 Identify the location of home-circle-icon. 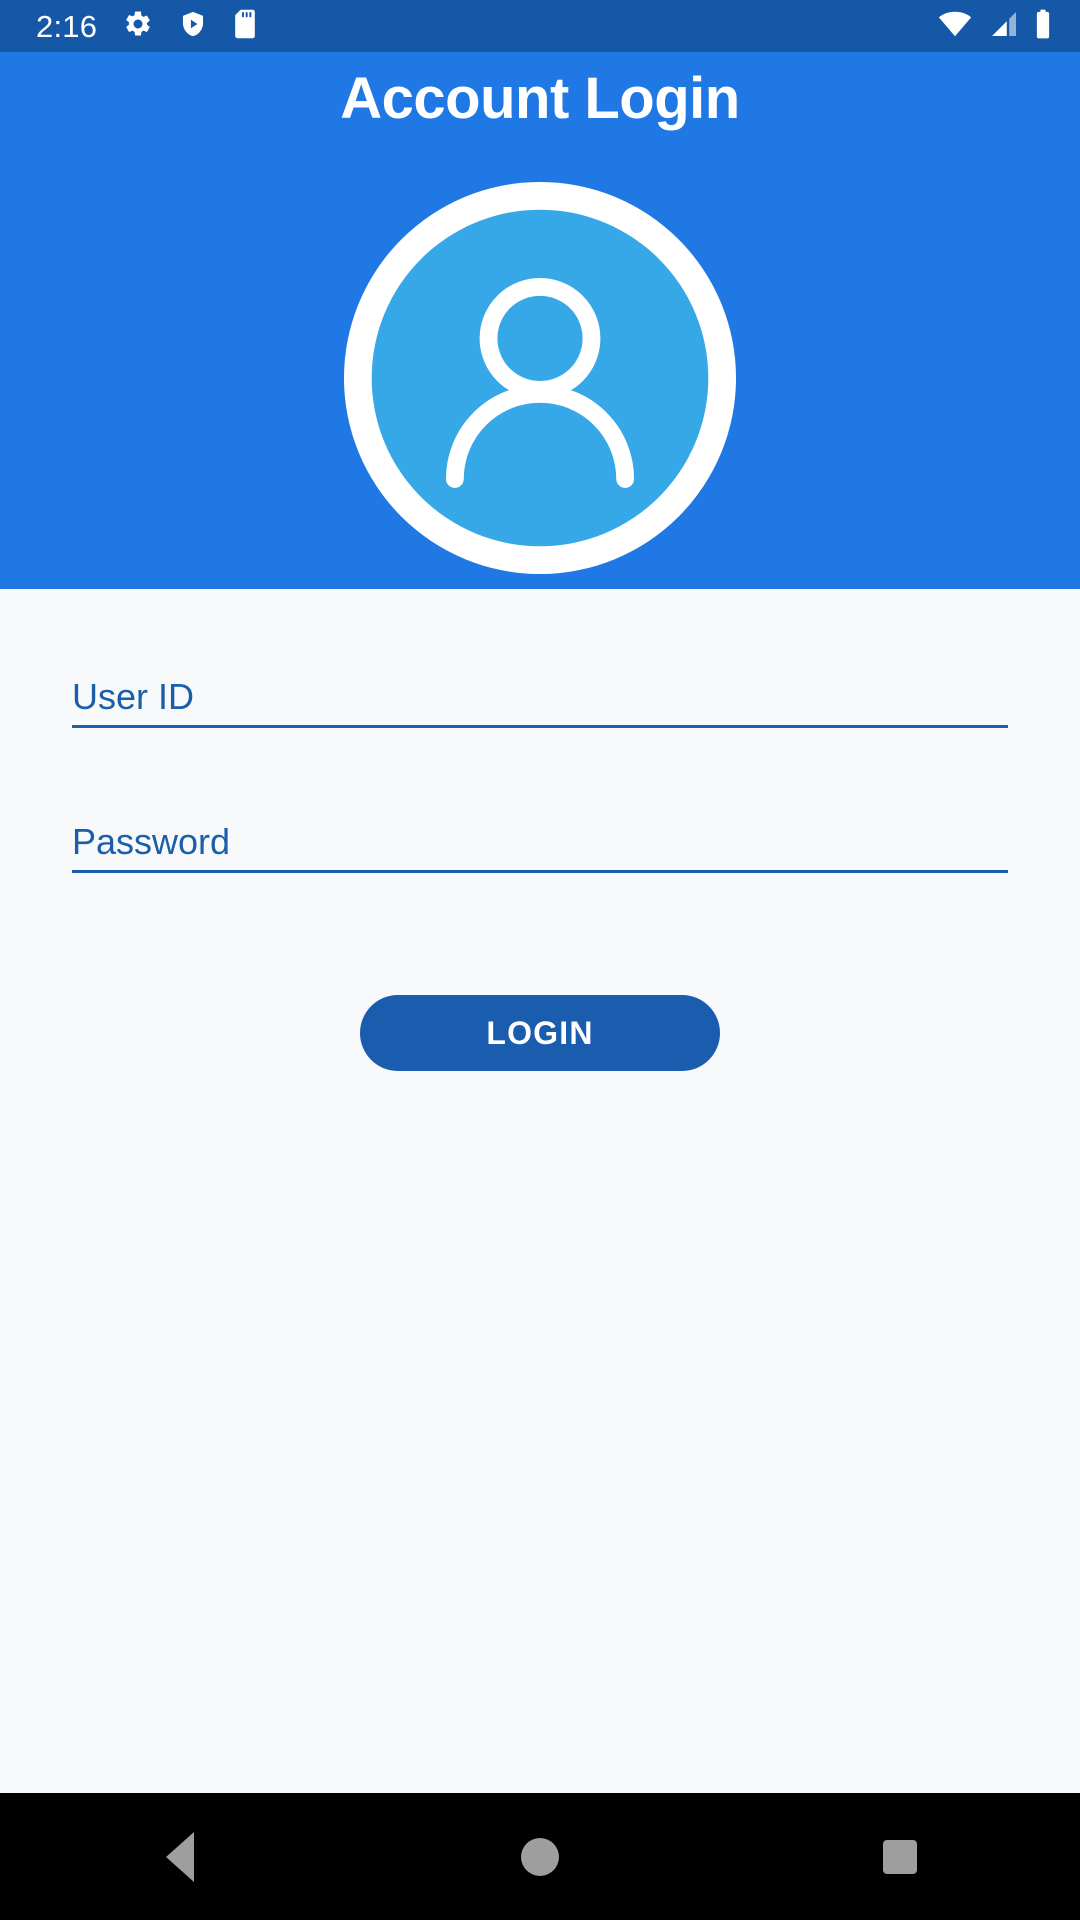
(540, 1856).